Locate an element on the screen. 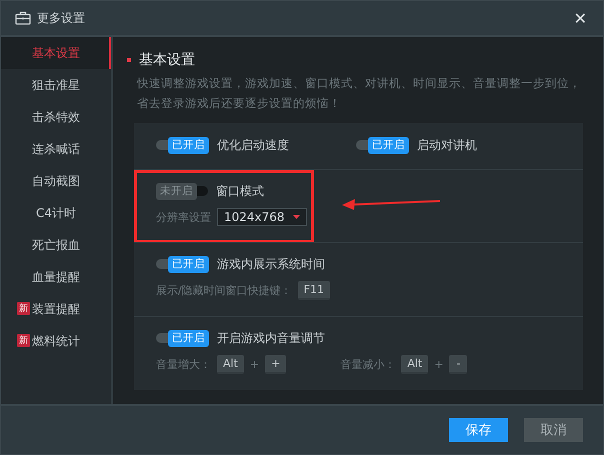 Image resolution: width=604 pixels, height=455 pixels. sidebar-item: 狙击准星 is located at coordinates (56, 85).